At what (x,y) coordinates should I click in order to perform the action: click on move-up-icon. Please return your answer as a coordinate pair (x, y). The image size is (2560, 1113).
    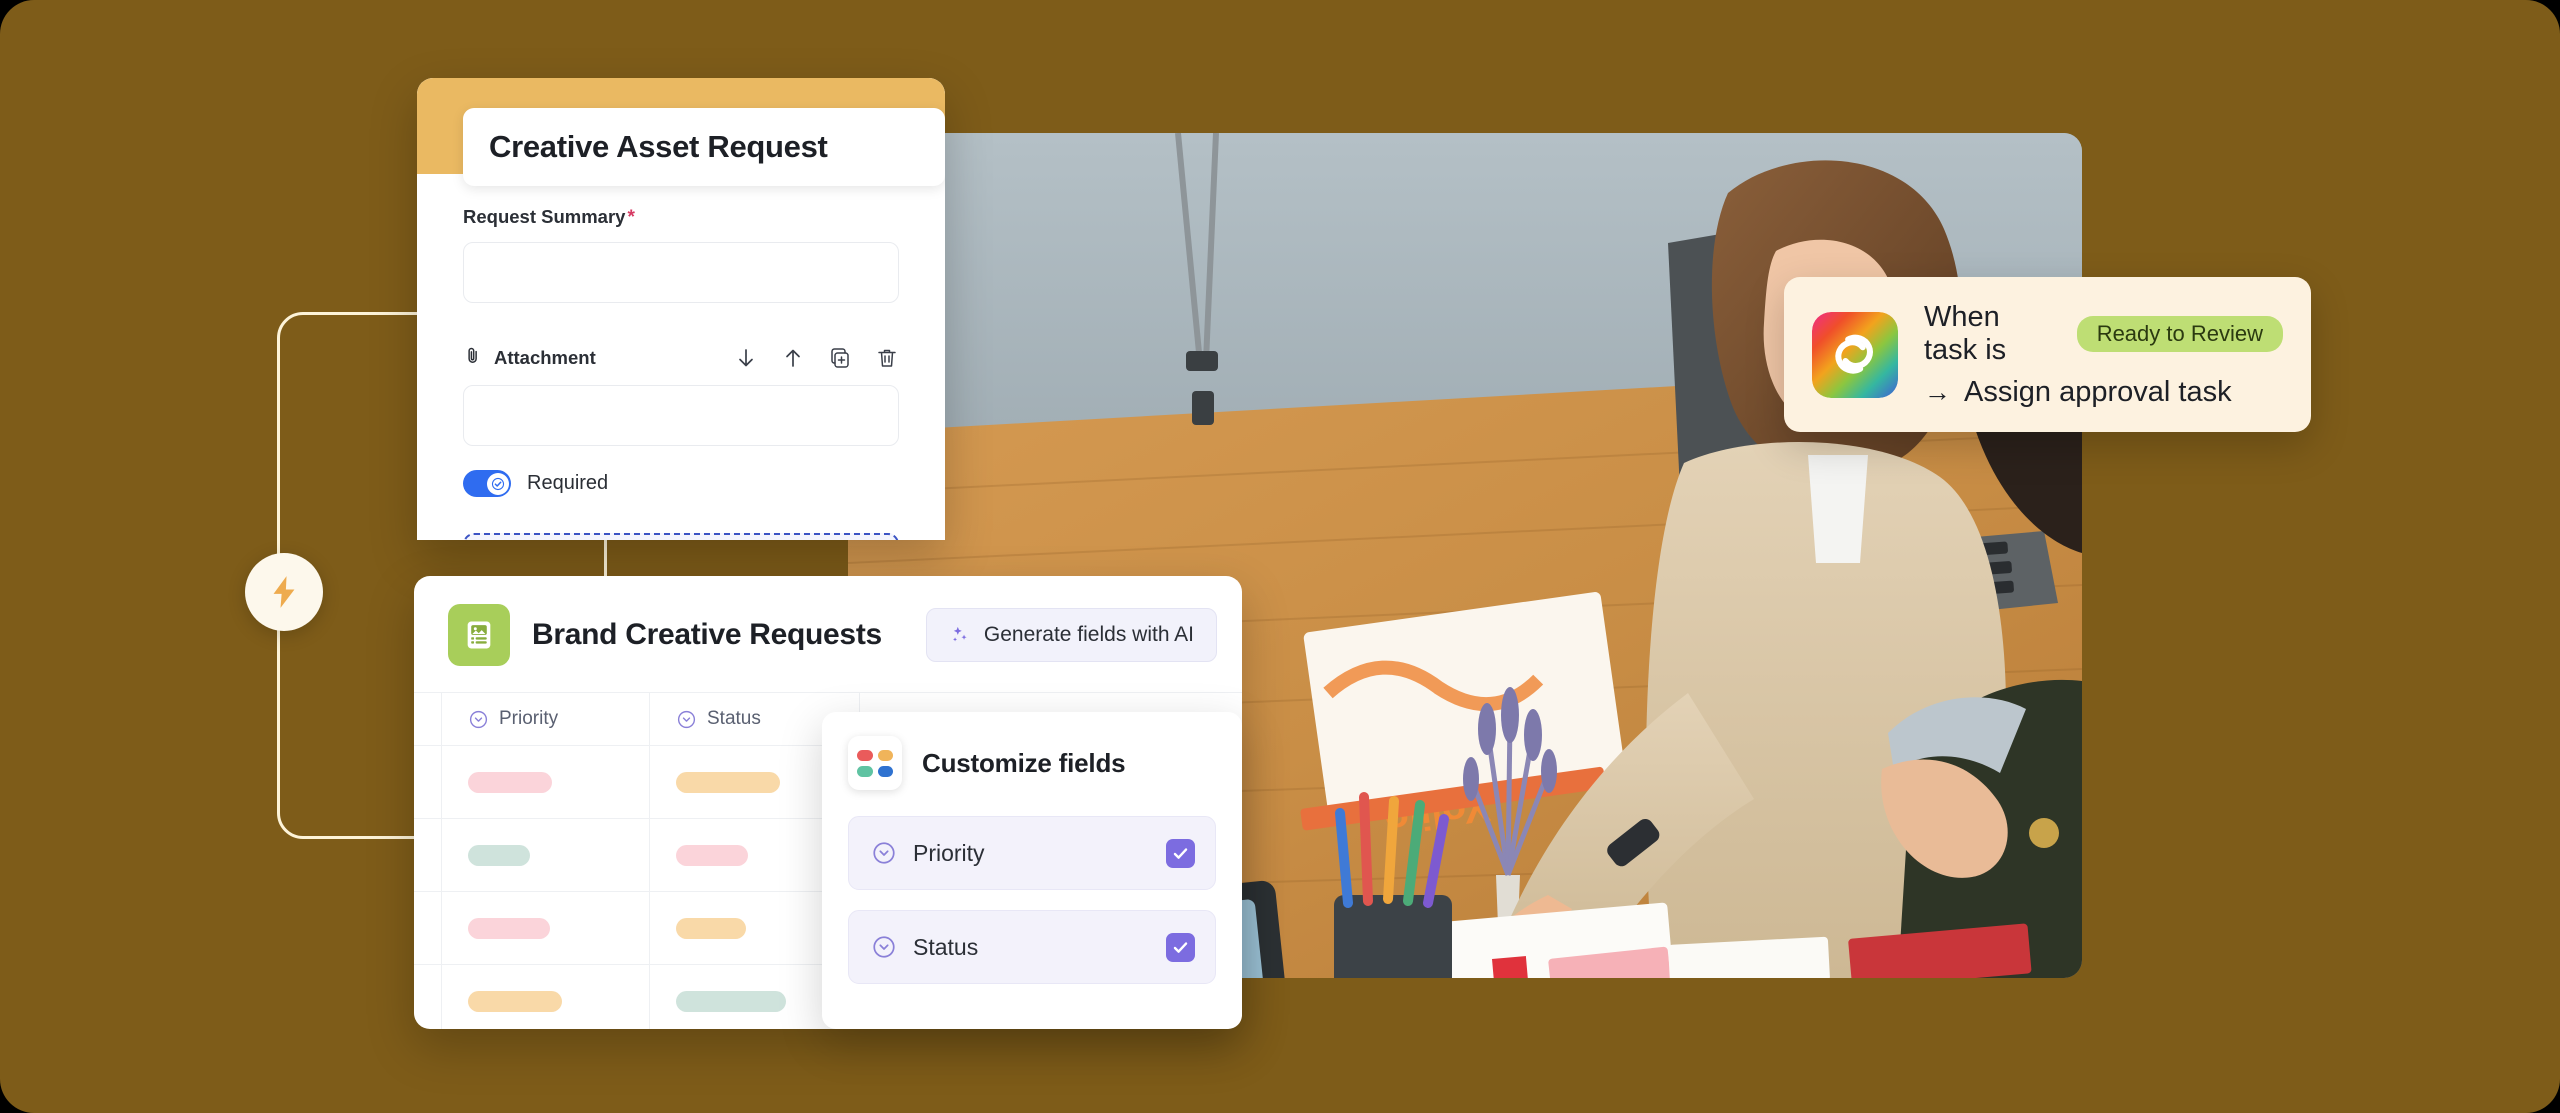
    Looking at the image, I should click on (793, 358).